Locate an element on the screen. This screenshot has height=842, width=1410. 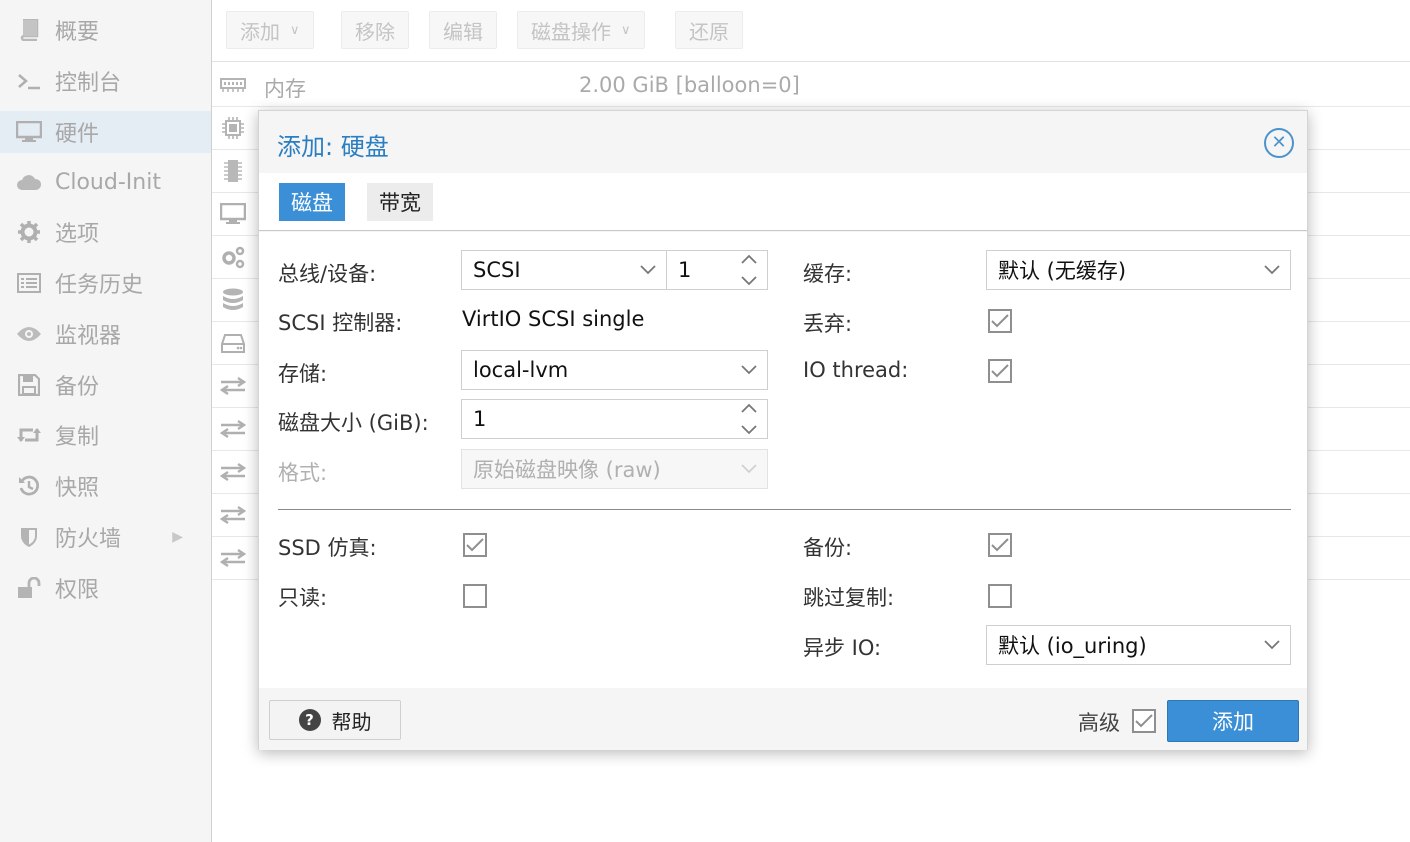
discard-checkbox is located at coordinates (1000, 321).